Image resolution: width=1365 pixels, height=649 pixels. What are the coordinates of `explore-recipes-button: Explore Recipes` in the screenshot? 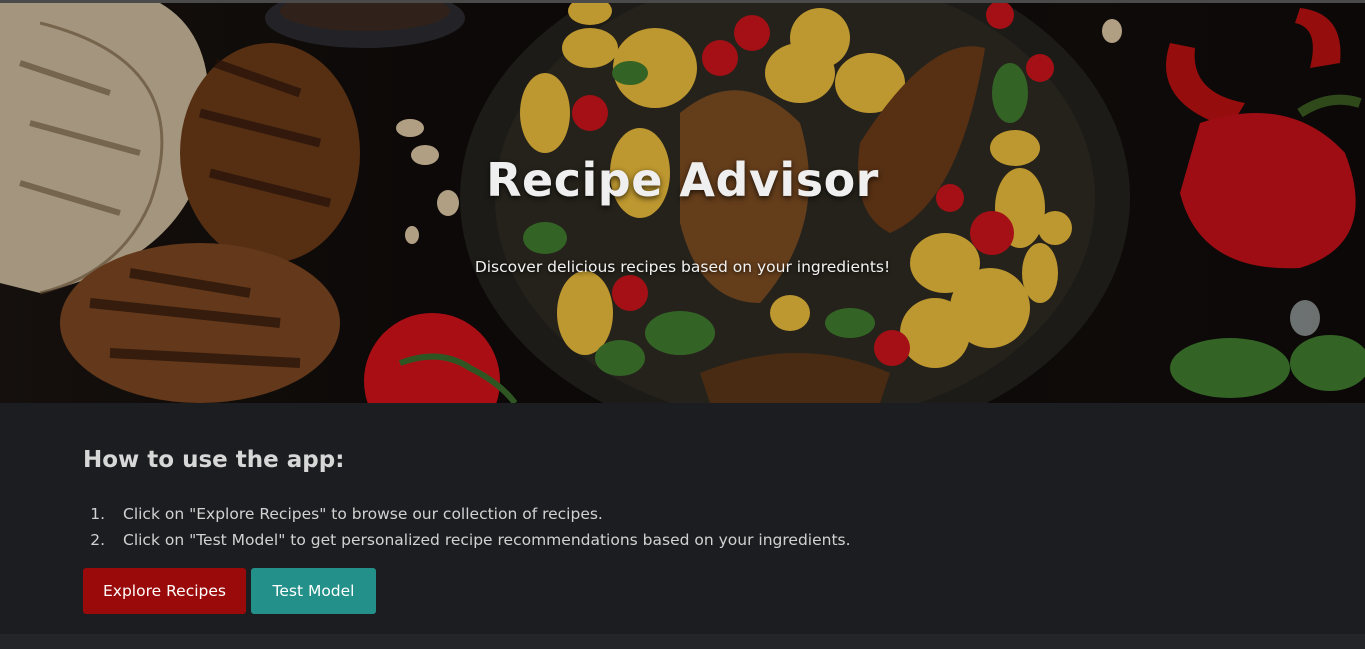 It's located at (164, 591).